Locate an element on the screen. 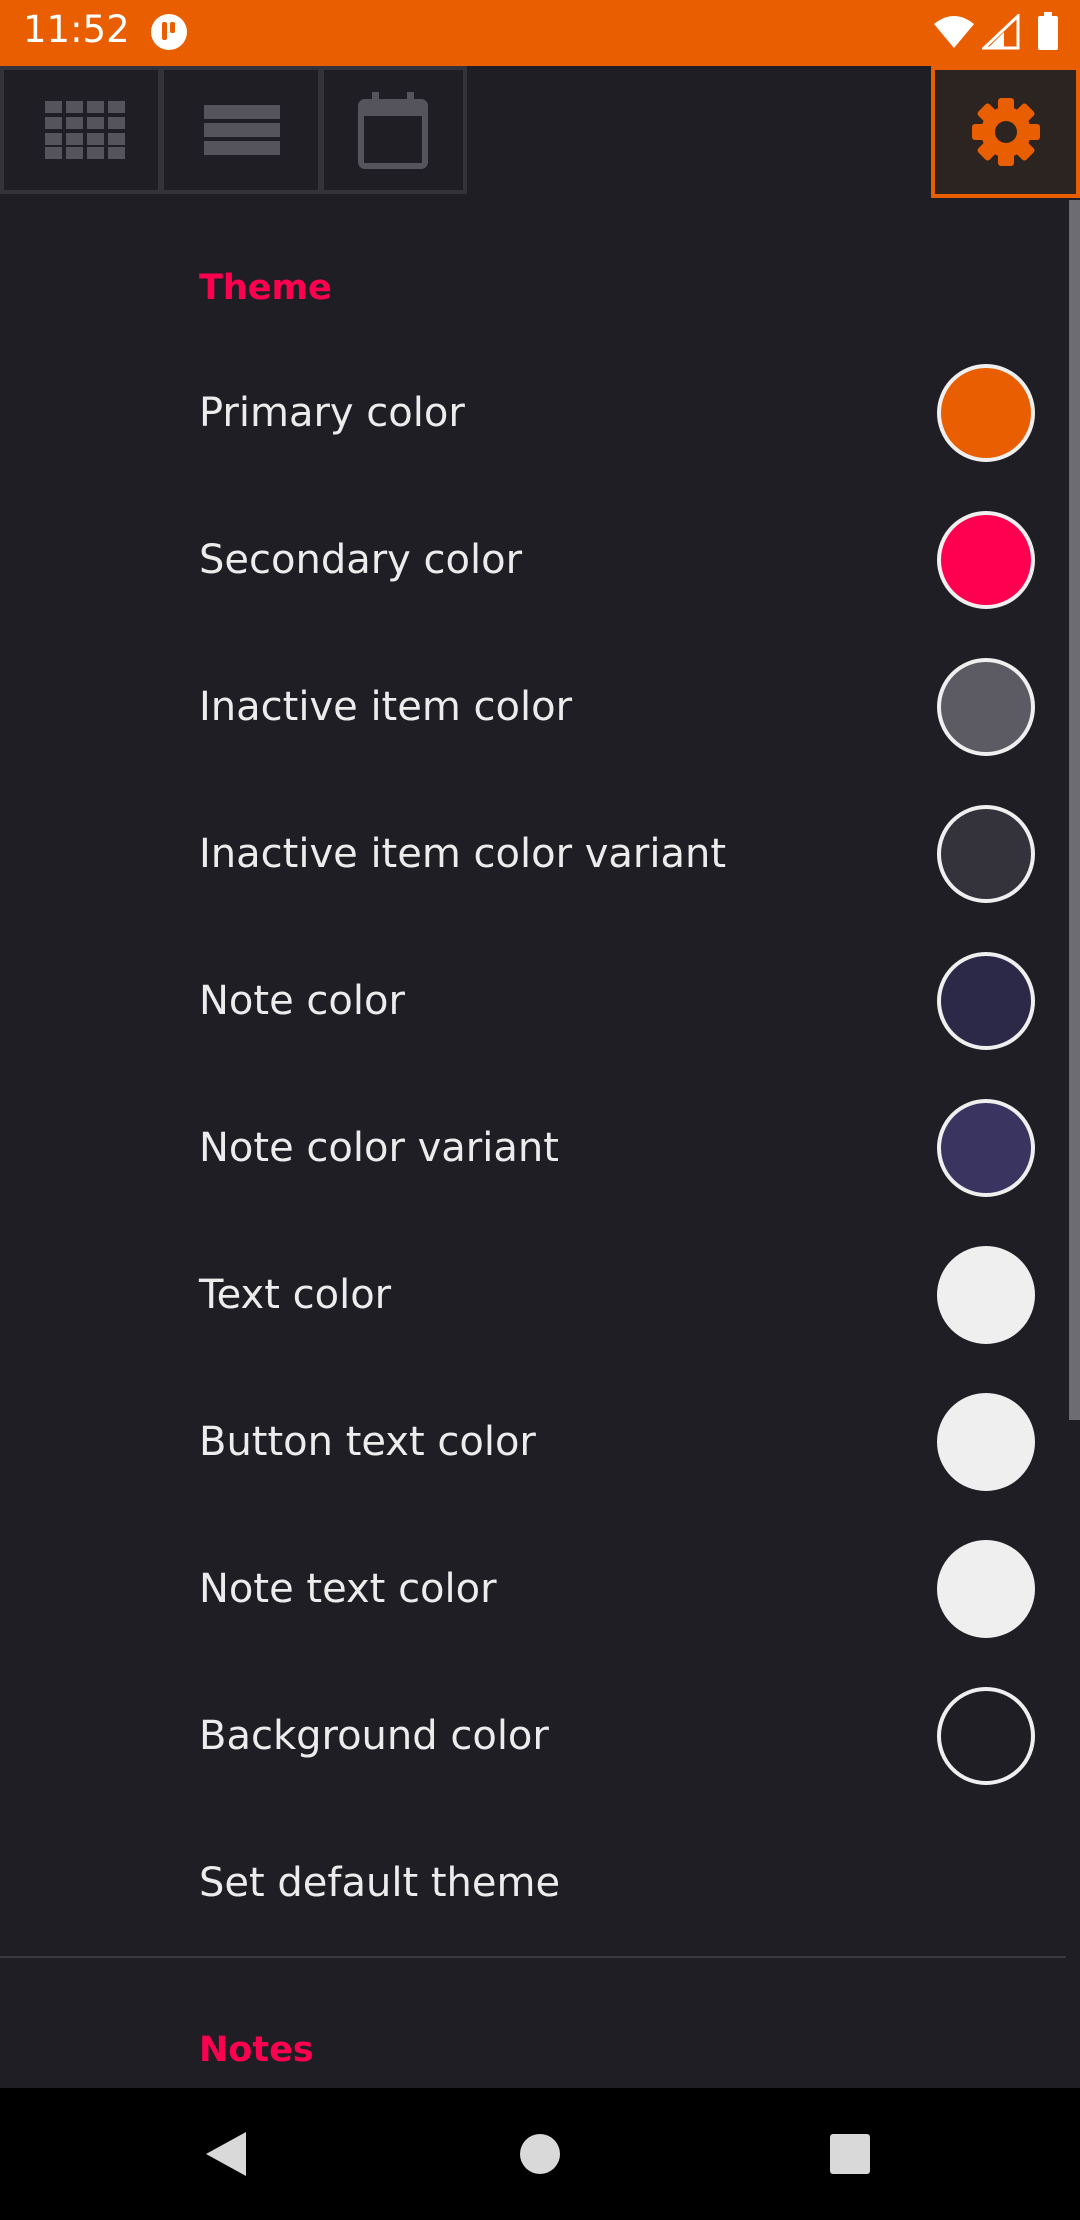  section-divider is located at coordinates (533, 1957).